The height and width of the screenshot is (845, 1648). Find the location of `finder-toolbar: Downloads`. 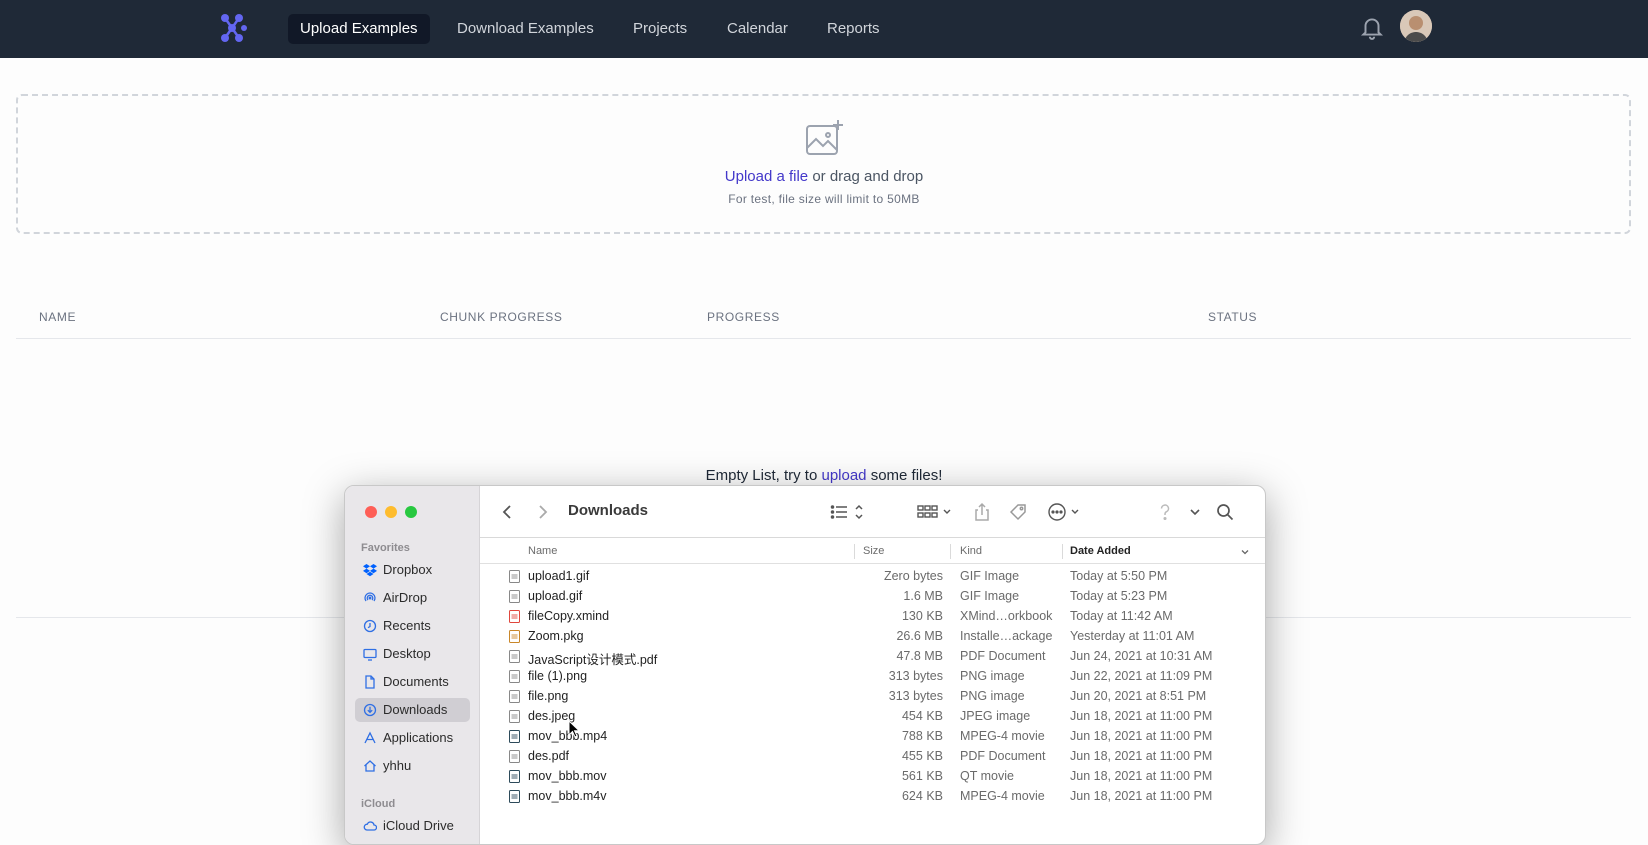

finder-toolbar: Downloads is located at coordinates (872, 512).